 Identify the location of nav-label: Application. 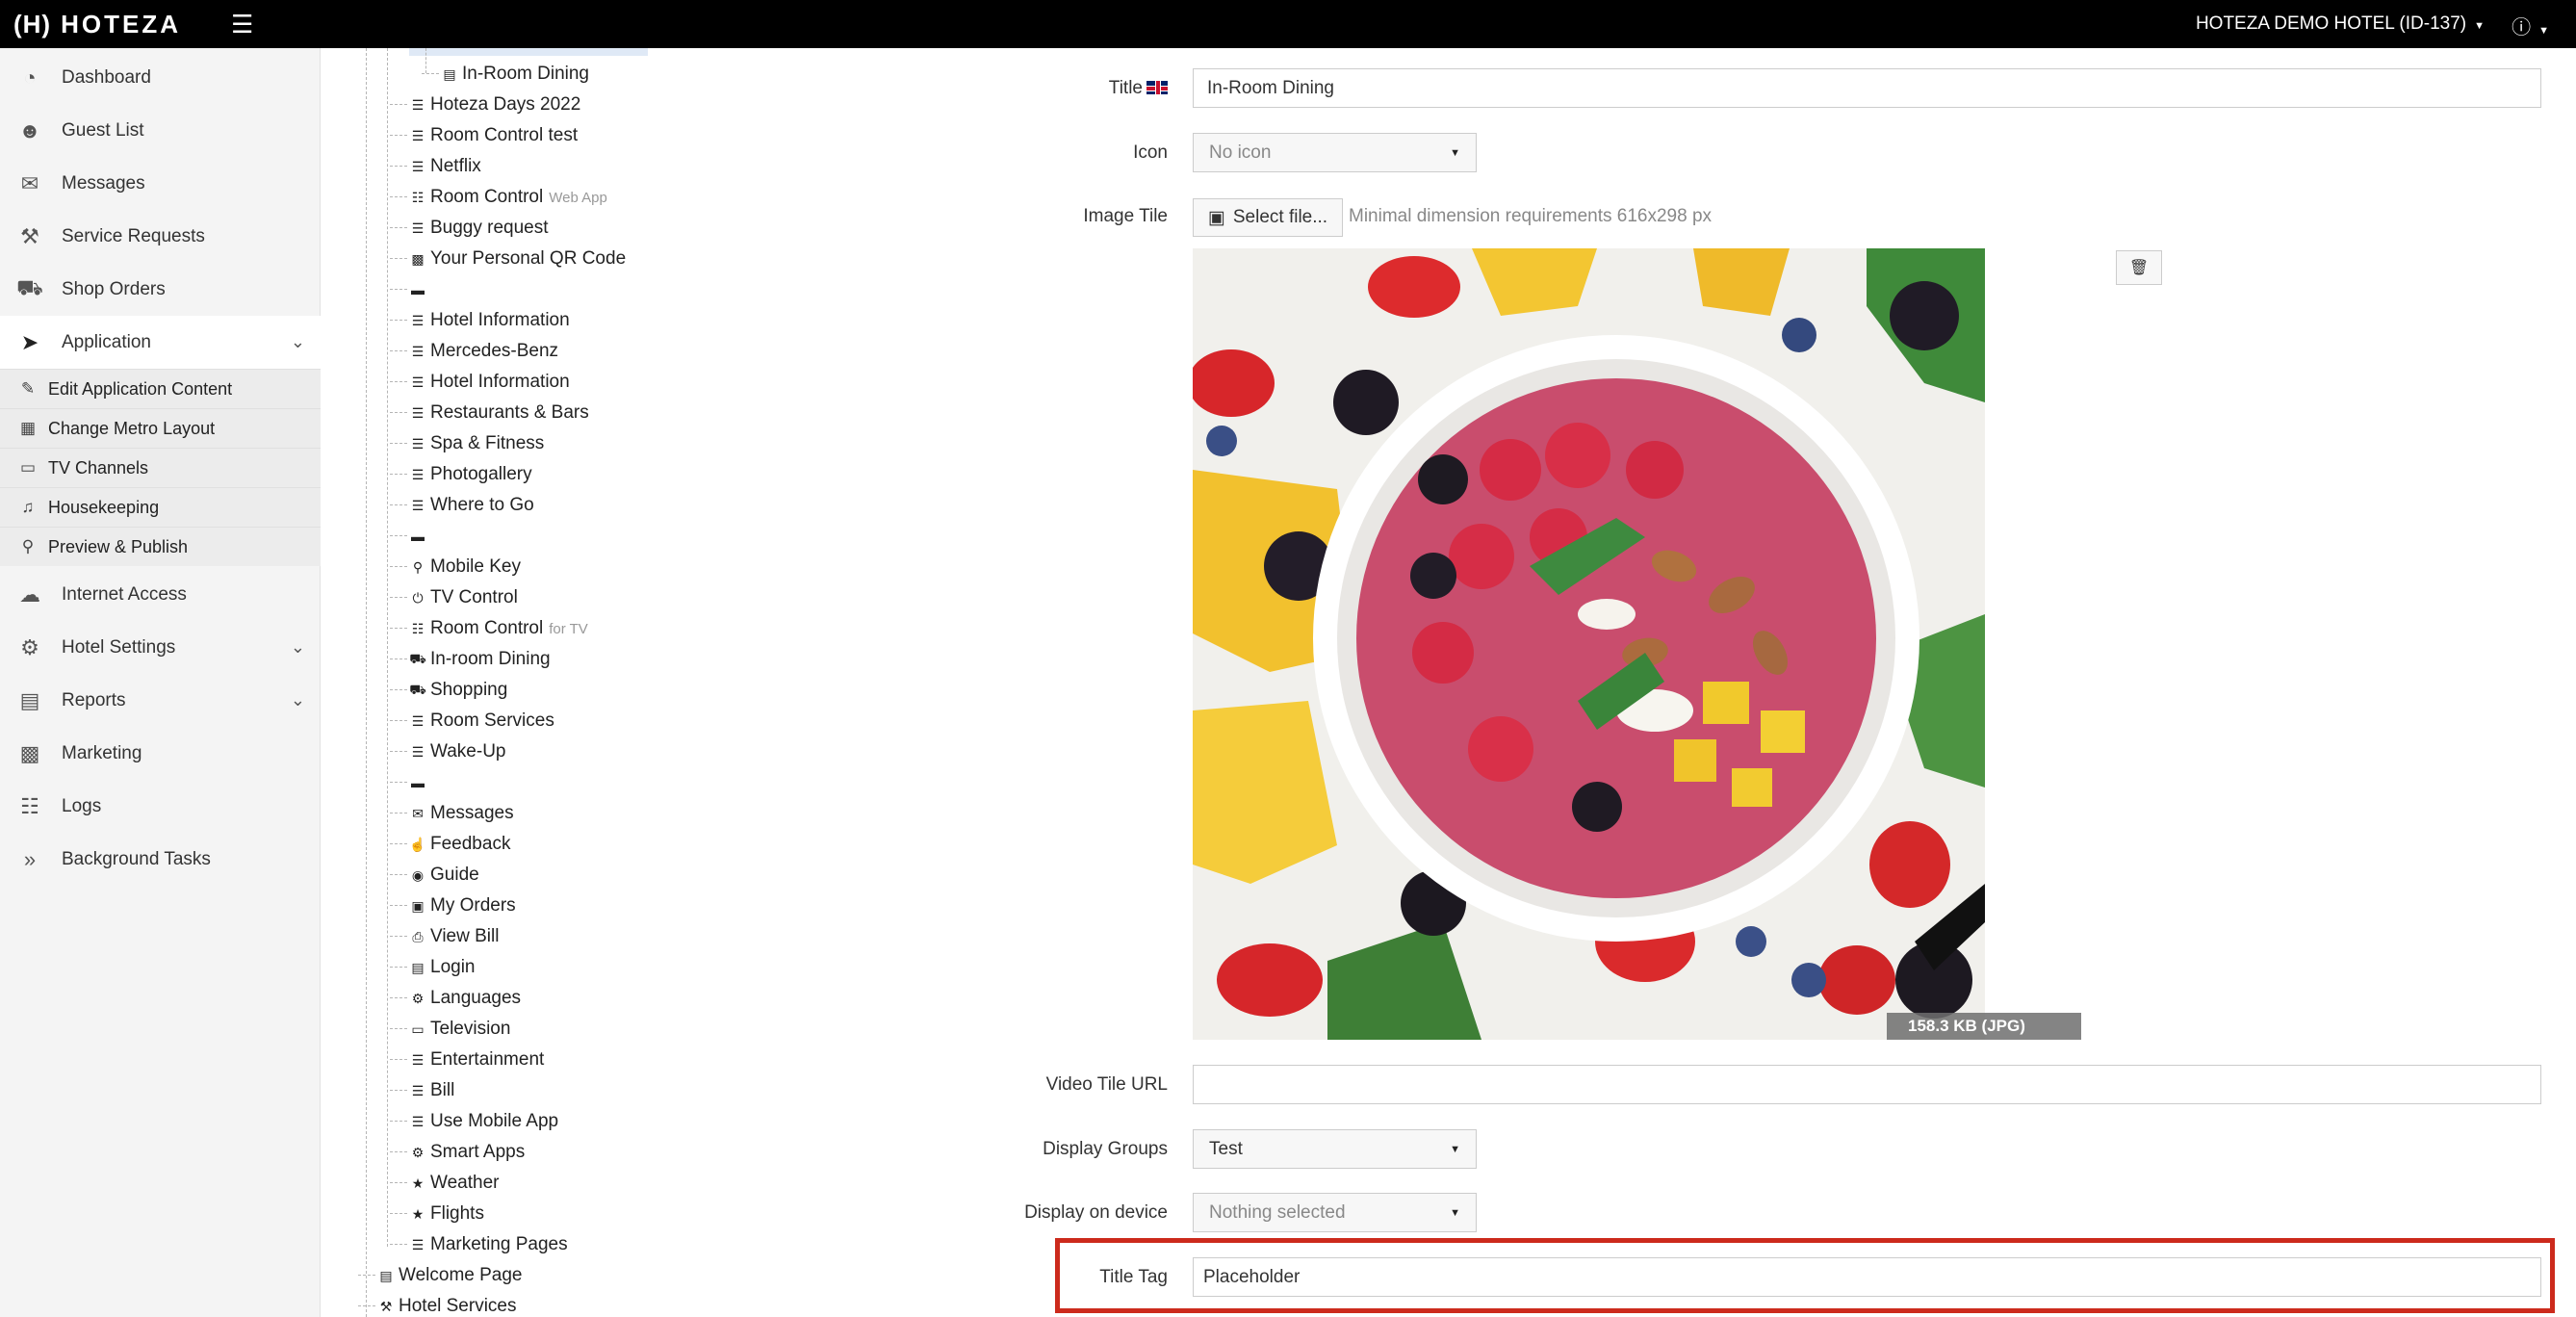
(107, 341).